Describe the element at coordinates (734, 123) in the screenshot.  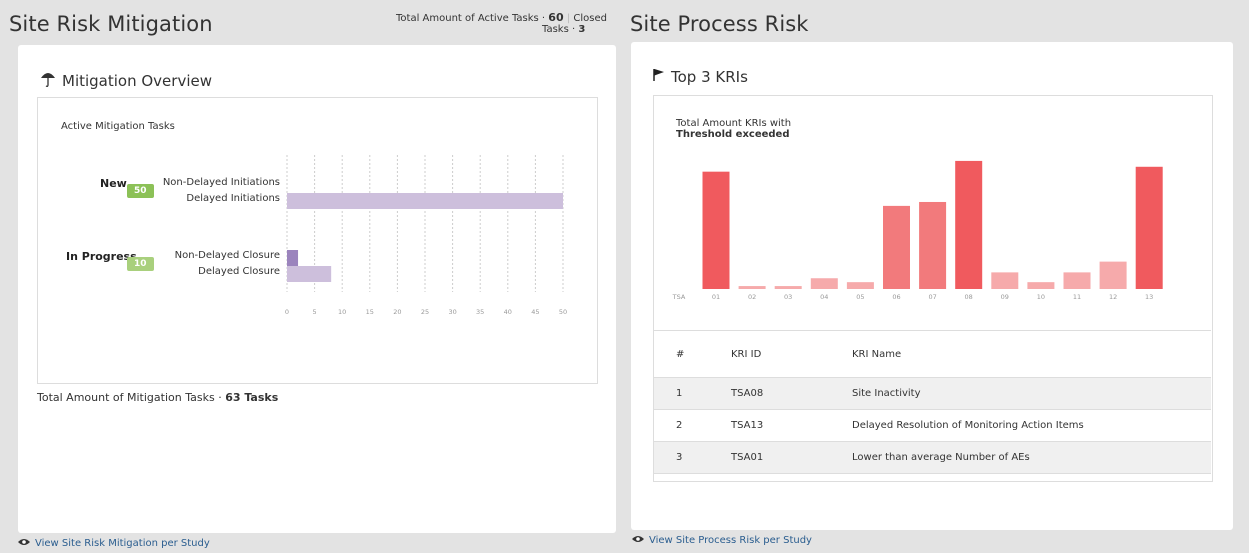
I see `kri-chart-title-line1: Total Amount KRIs with` at that location.